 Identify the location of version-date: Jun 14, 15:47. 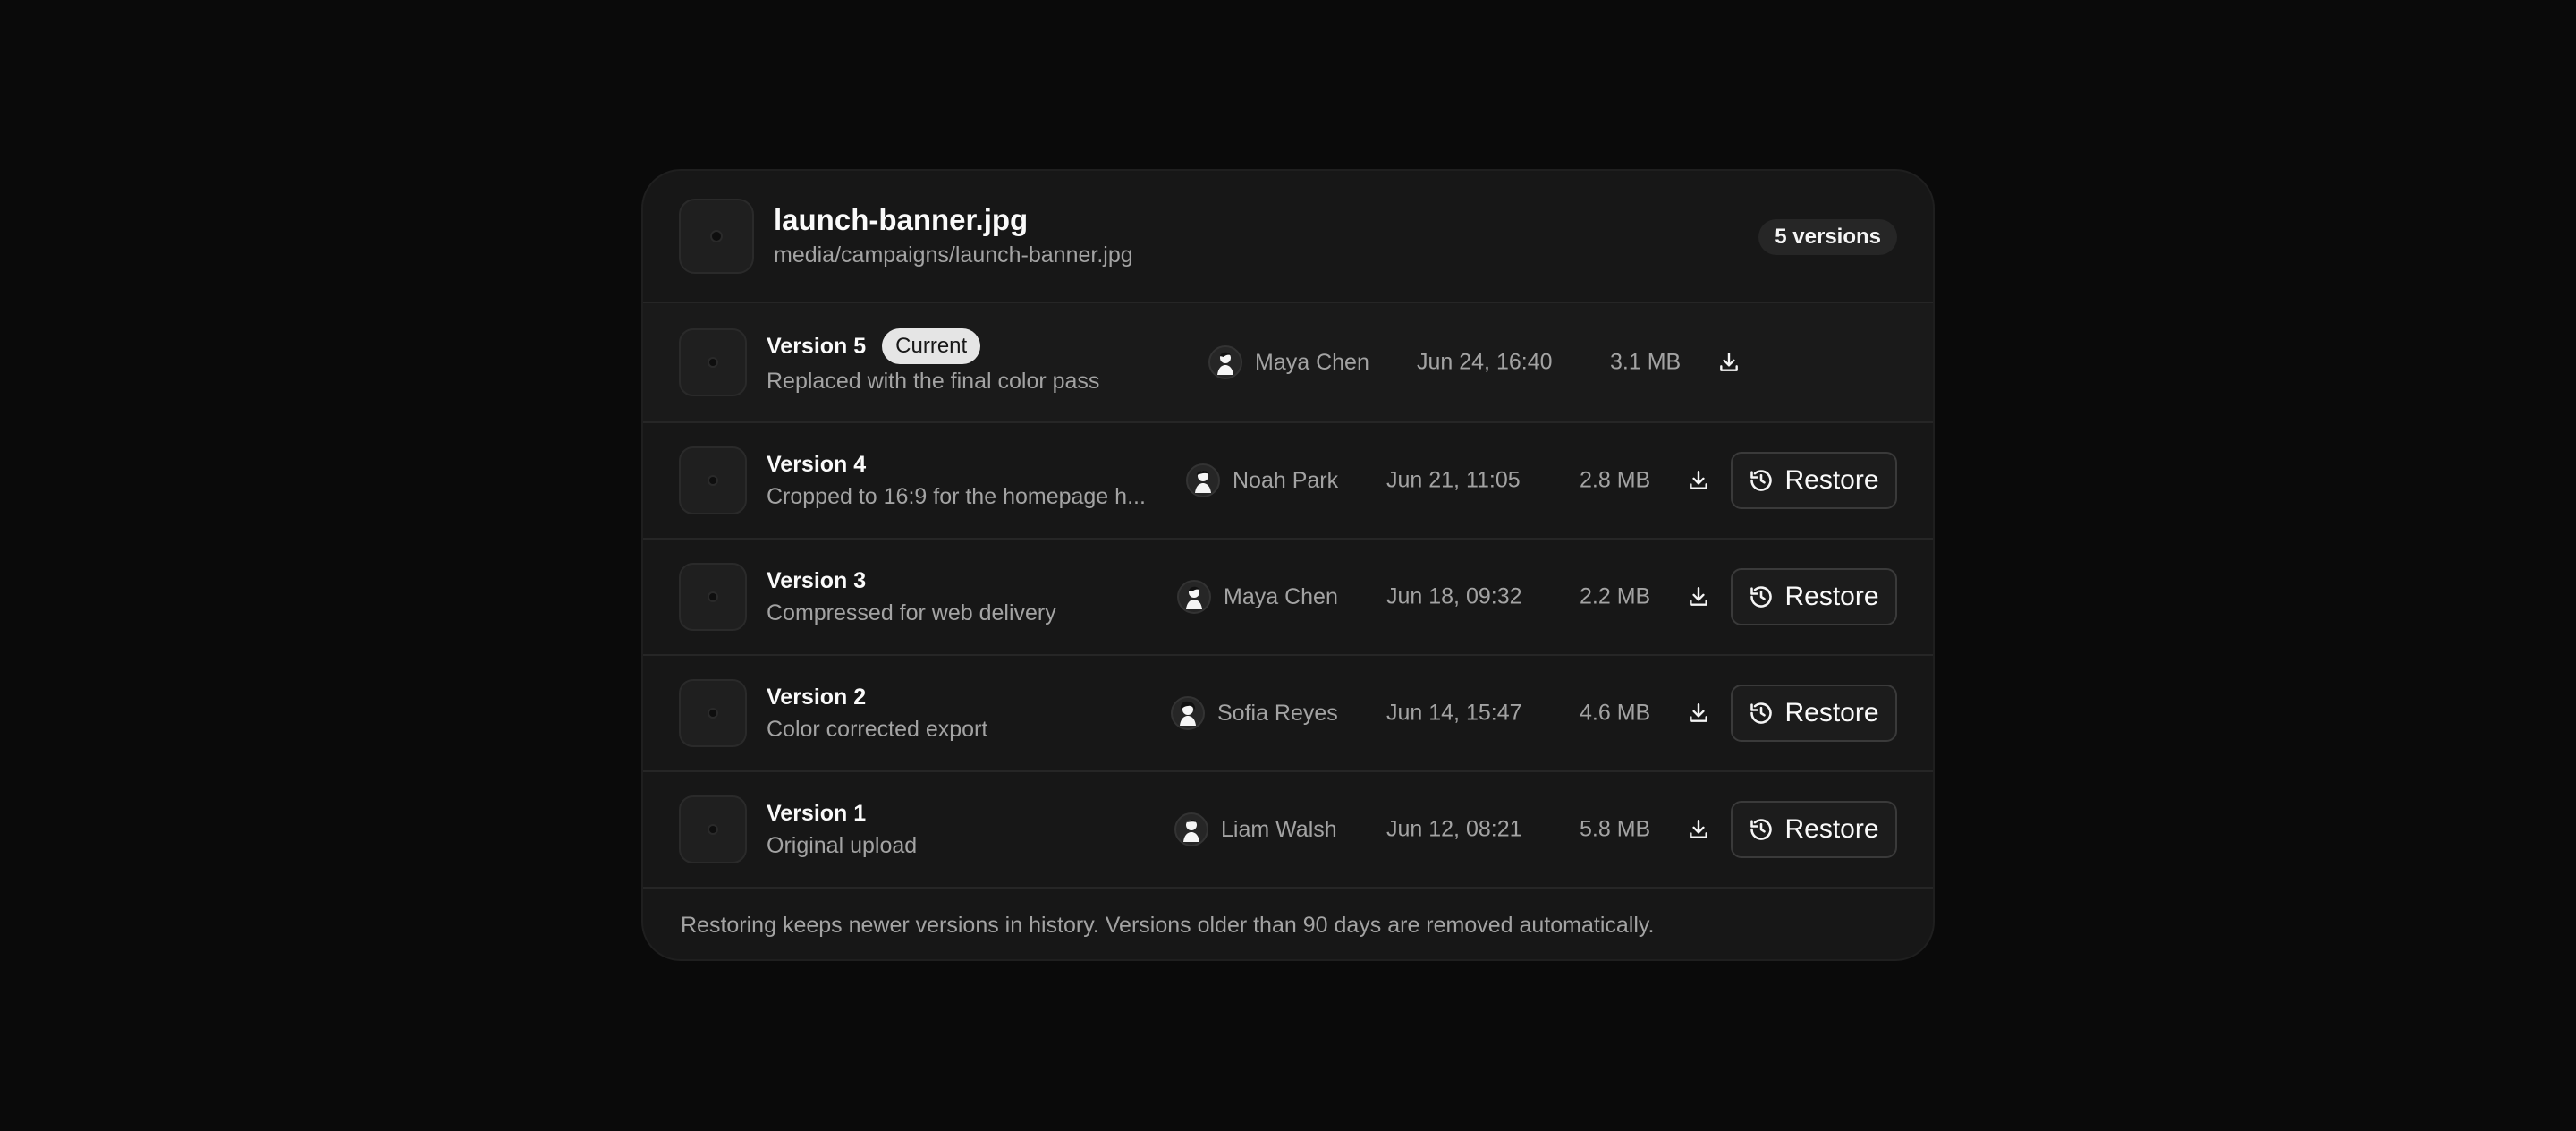
(1454, 713).